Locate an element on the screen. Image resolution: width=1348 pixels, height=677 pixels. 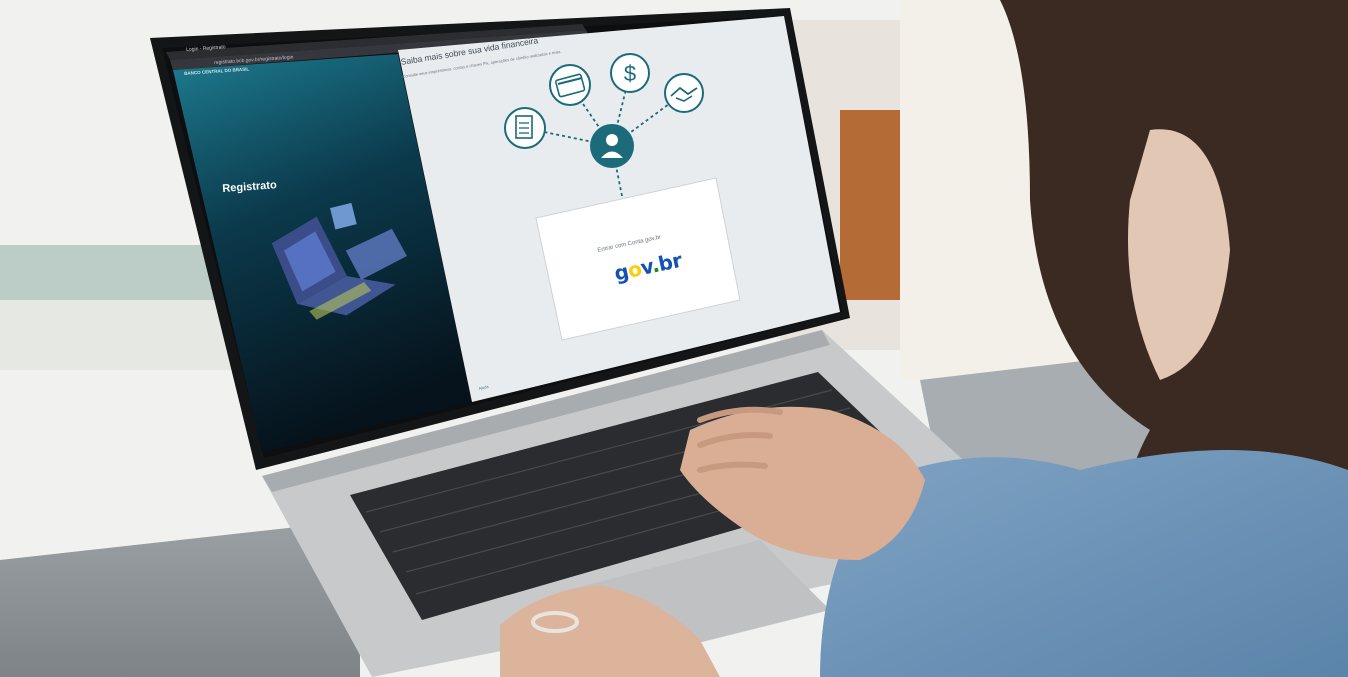
handshake-icon is located at coordinates (684, 93).